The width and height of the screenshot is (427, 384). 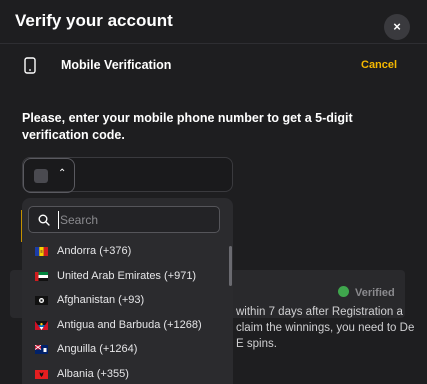 I want to click on country-item-anguilla: Anguilla (+1264), so click(x=127, y=350).